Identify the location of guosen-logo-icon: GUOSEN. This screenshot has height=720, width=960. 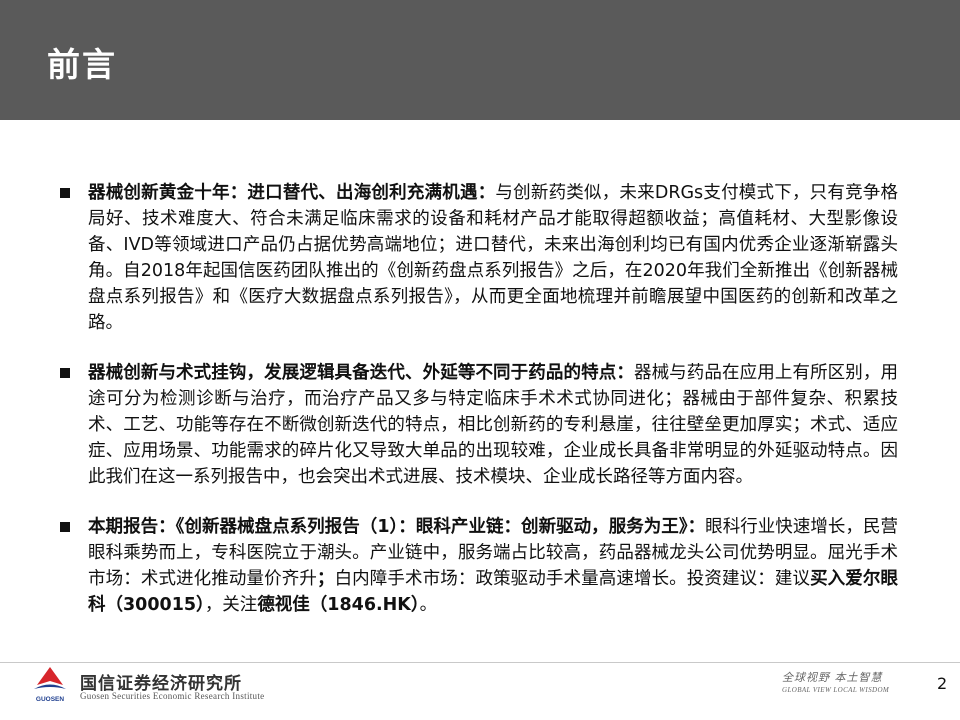
(50, 685).